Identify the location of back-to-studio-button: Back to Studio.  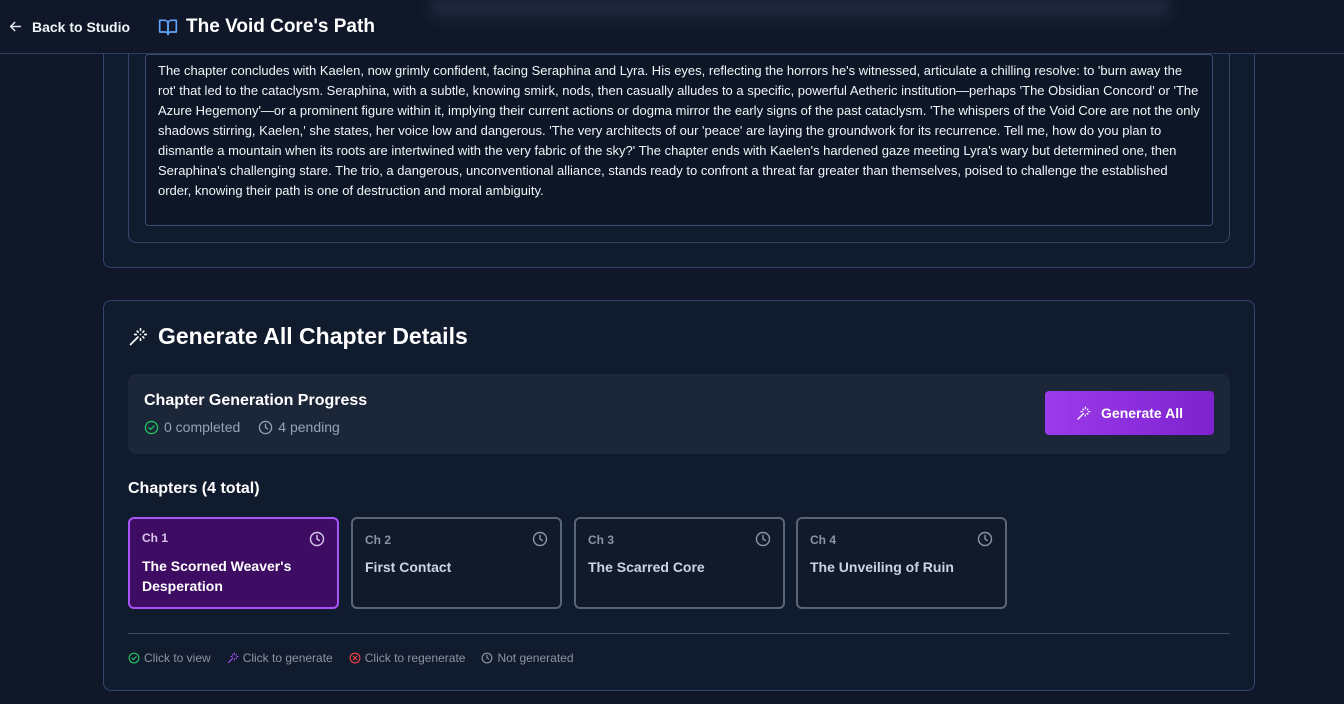
(69, 27).